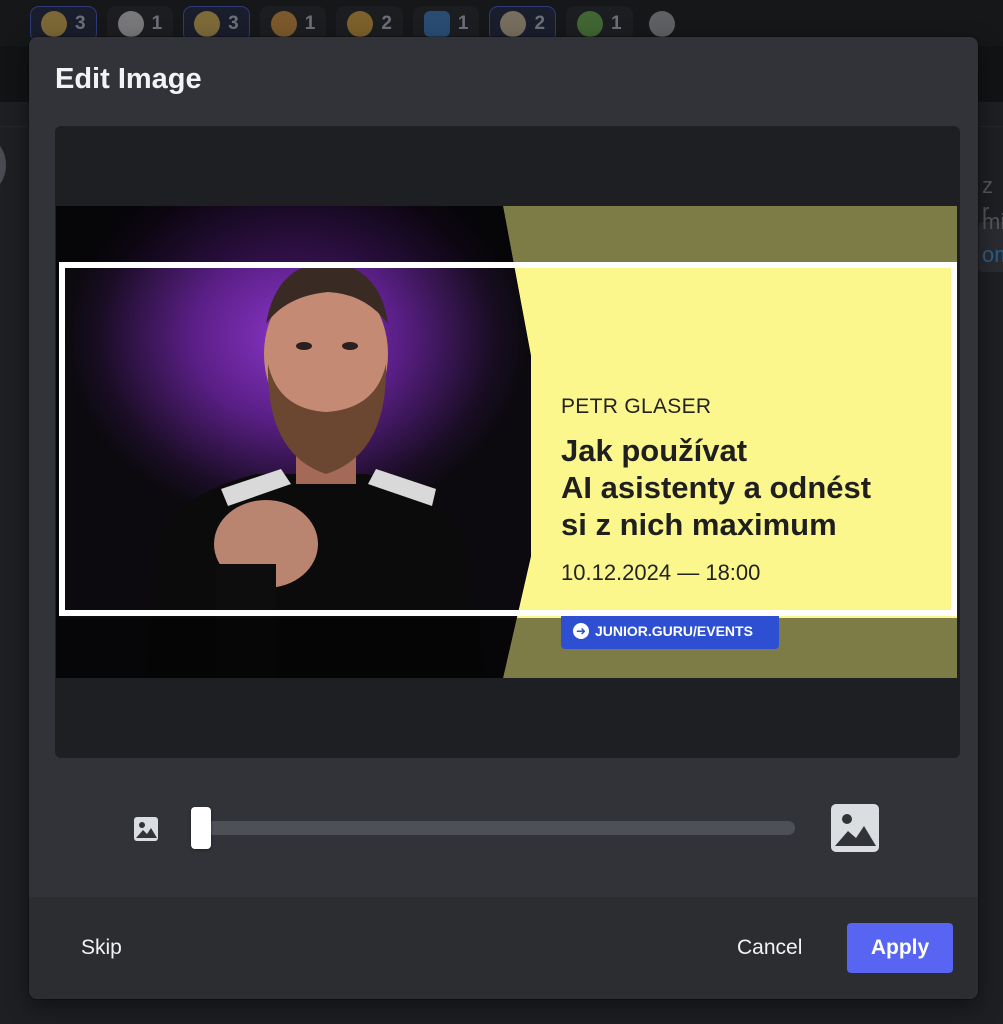  Describe the element at coordinates (674, 631) in the screenshot. I see `banner-url-label: JUNIOR.GURU/EVENTS` at that location.